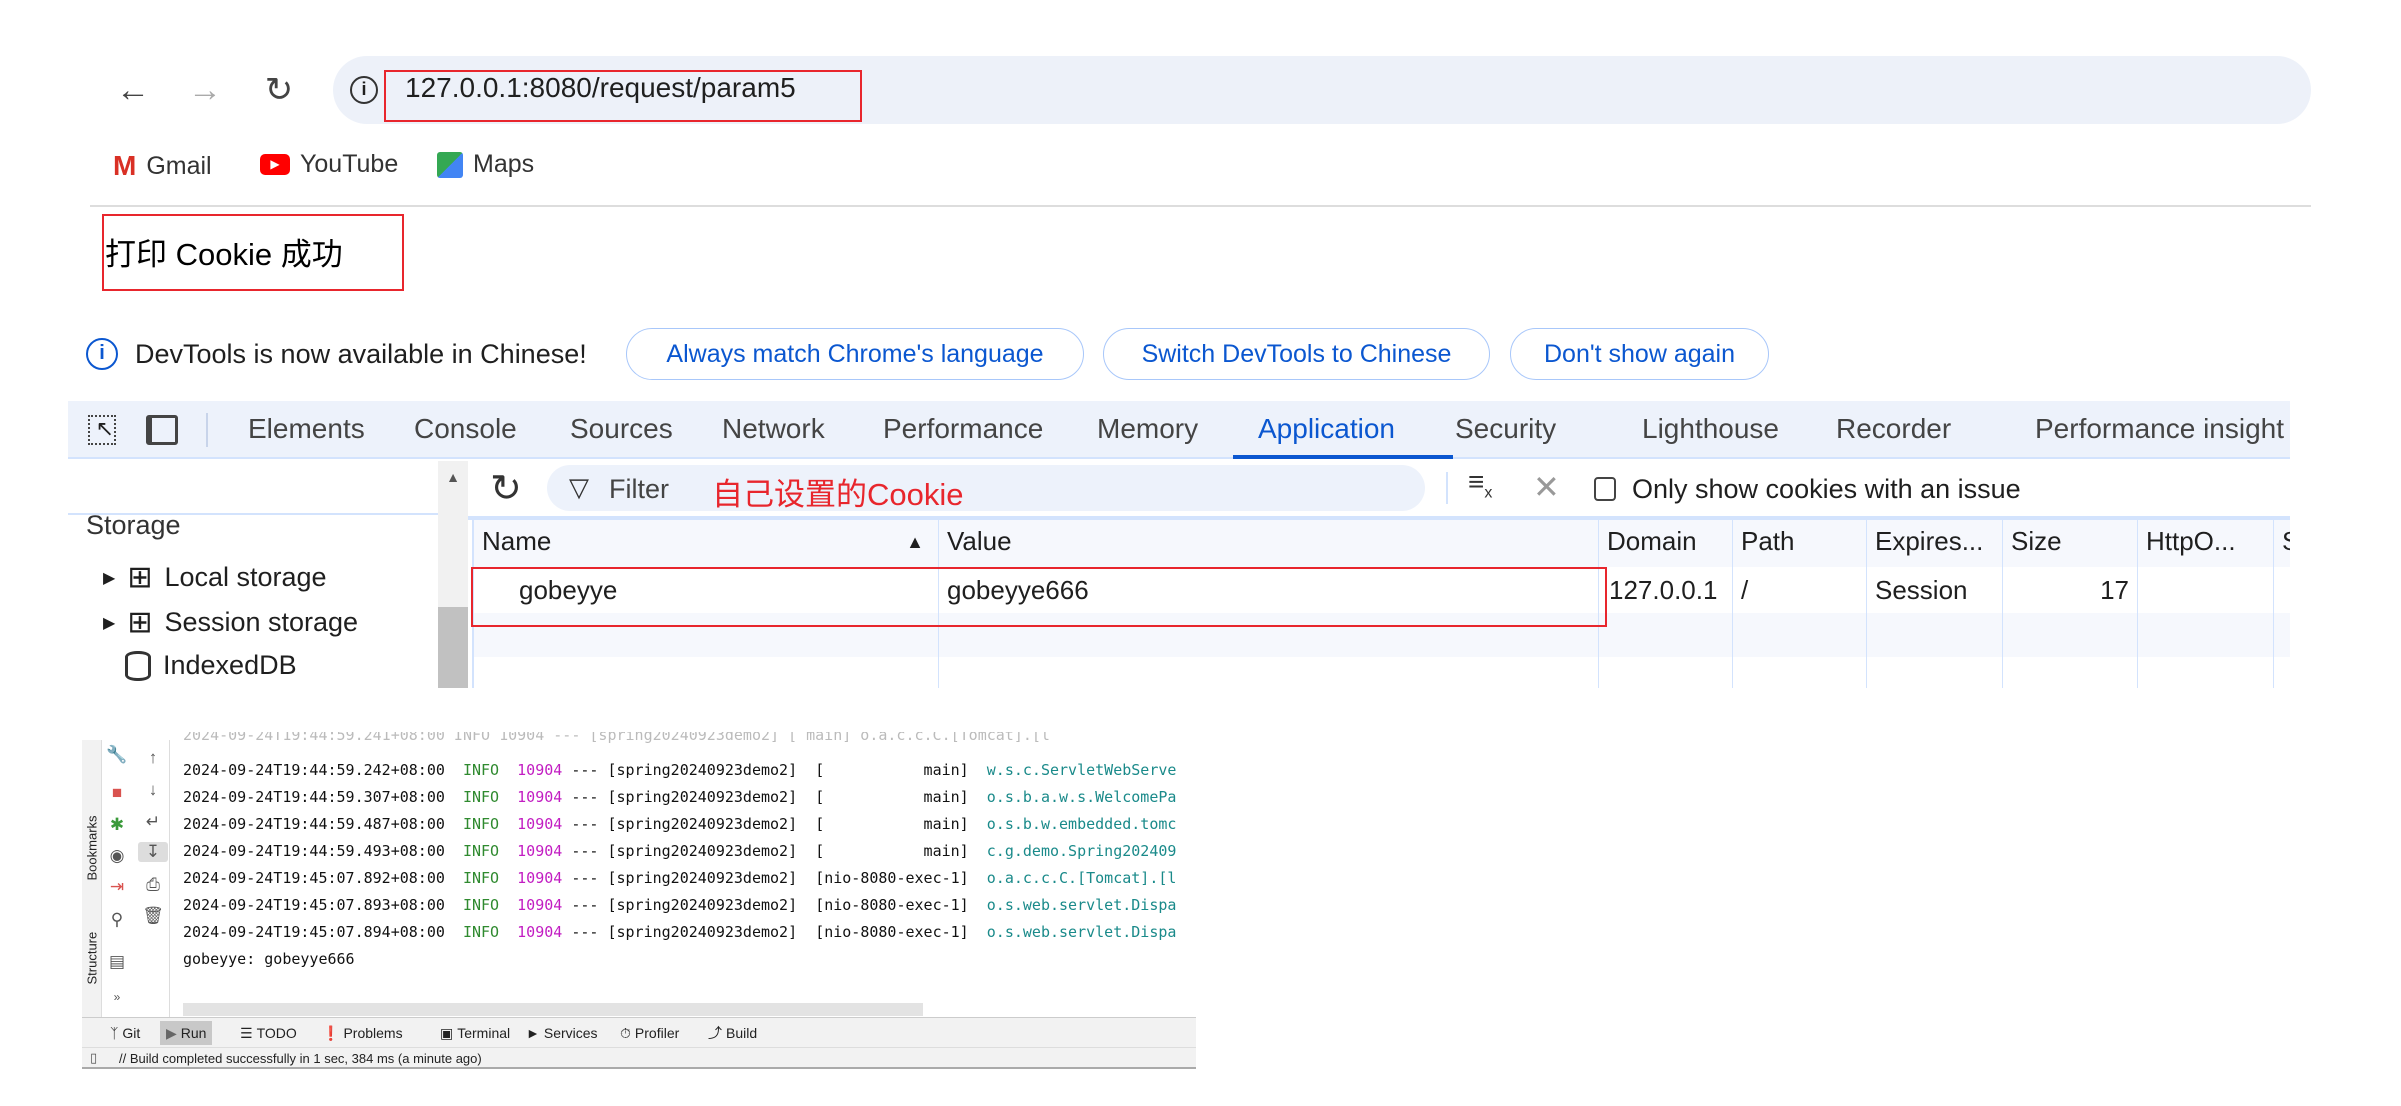  Describe the element at coordinates (1800, 543) in the screenshot. I see `column-header-path: Path` at that location.